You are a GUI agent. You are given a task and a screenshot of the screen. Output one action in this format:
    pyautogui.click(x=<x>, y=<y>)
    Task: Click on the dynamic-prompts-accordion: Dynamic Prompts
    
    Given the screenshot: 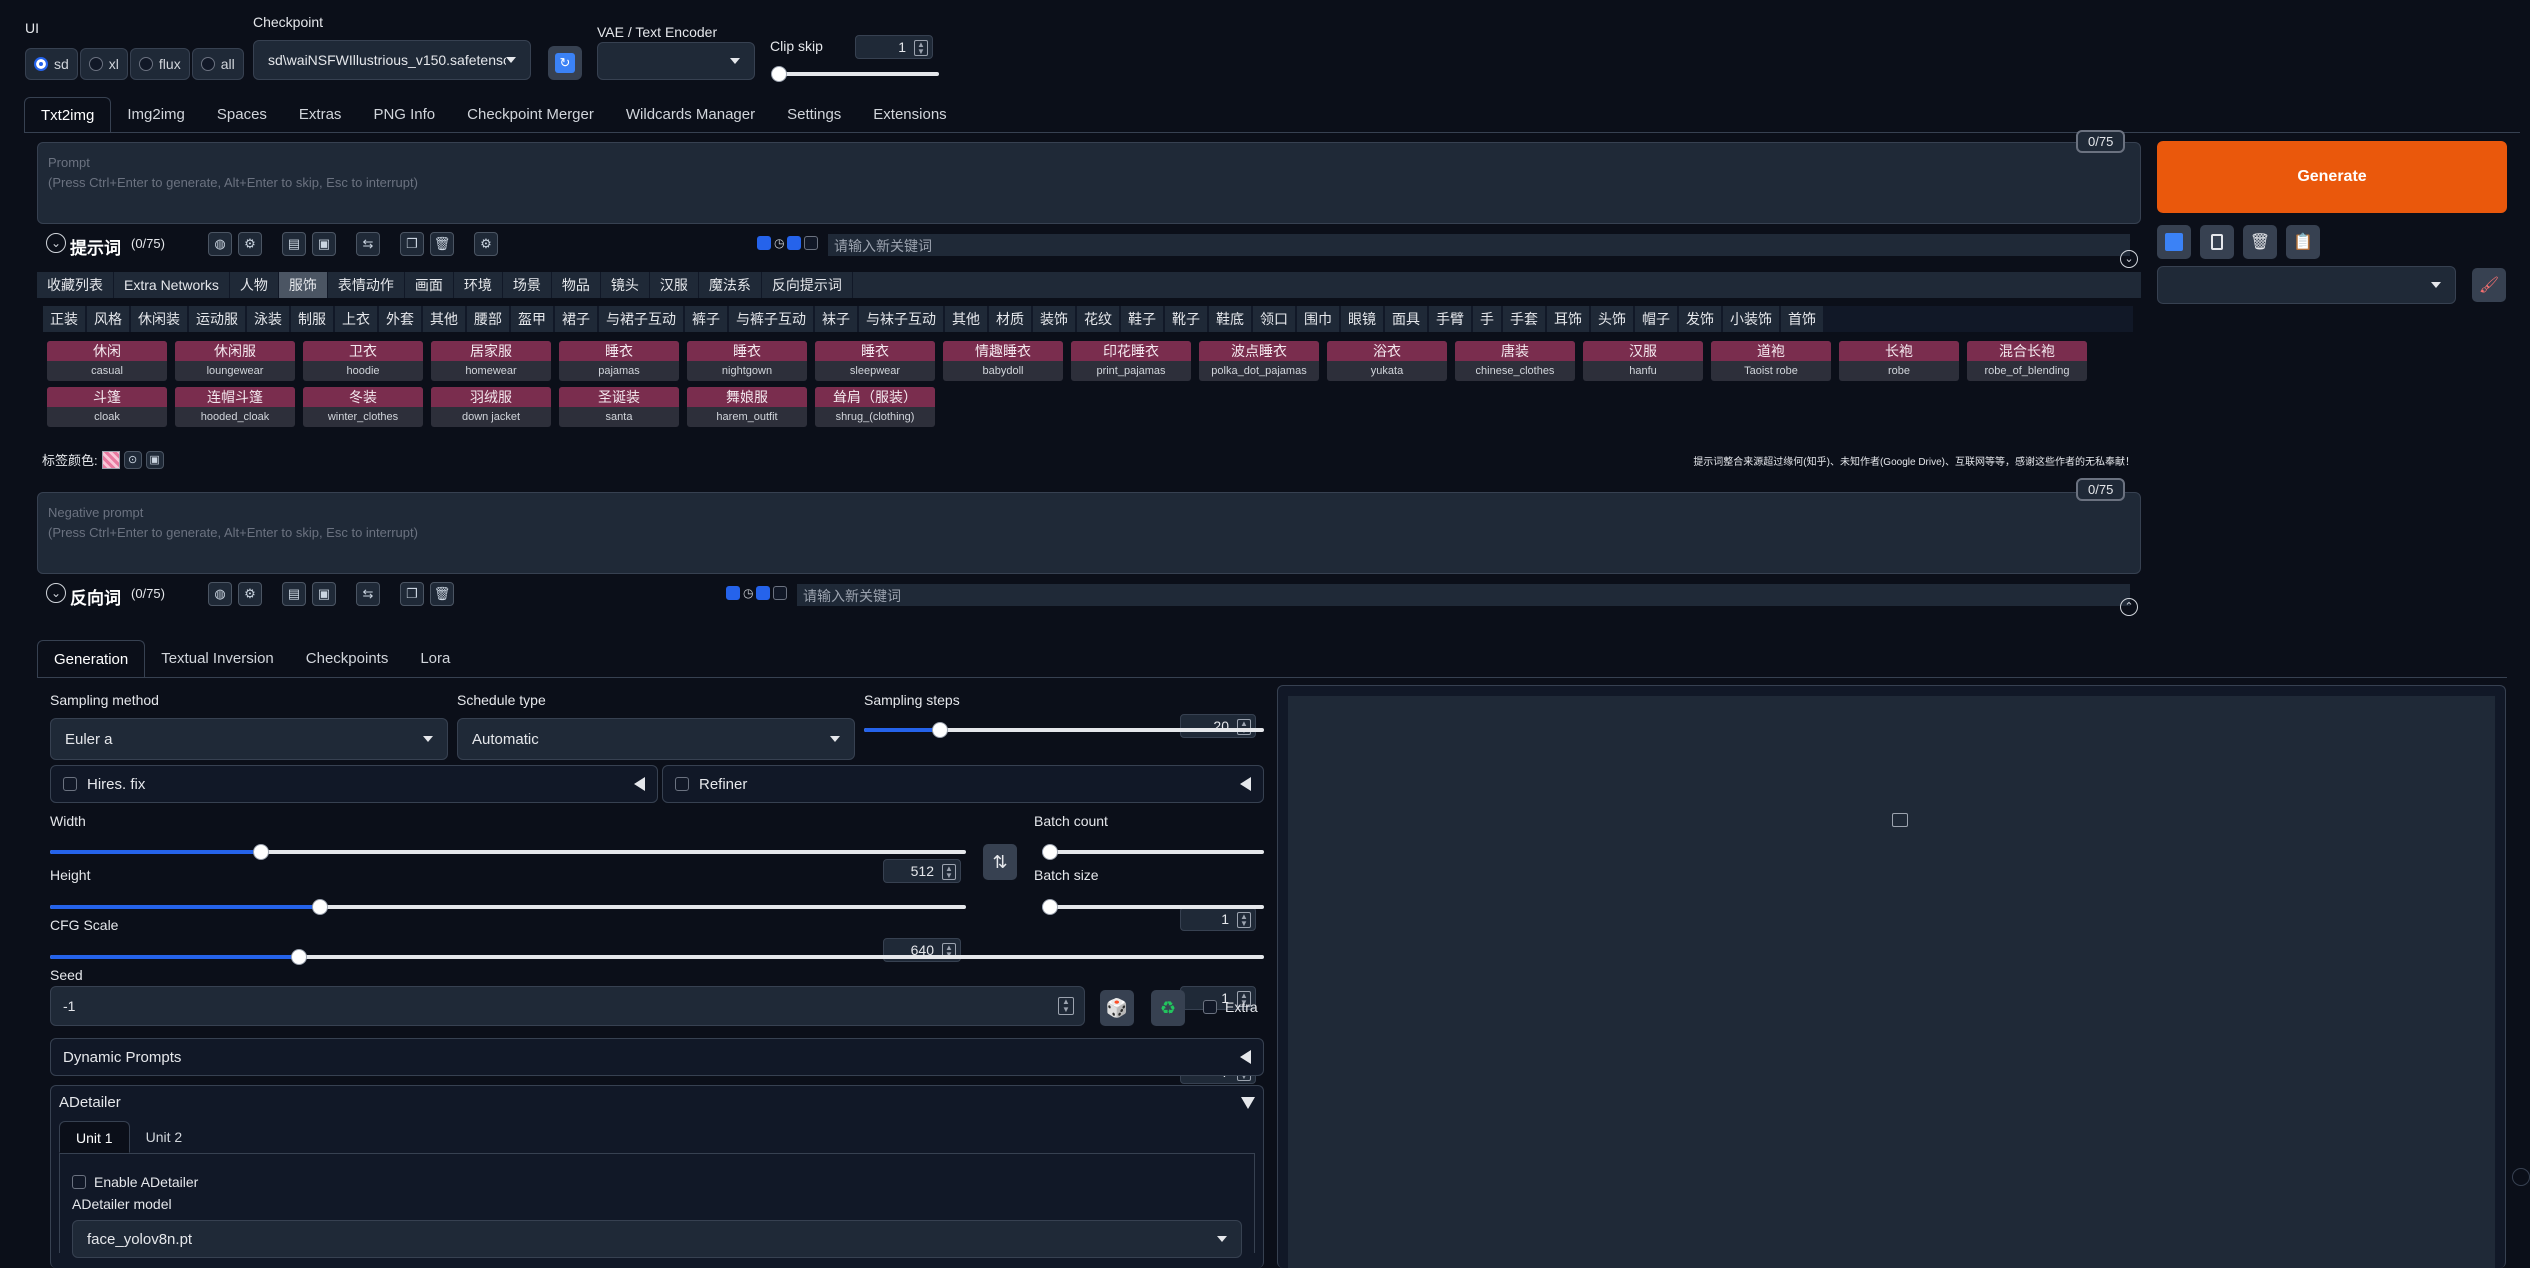 What is the action you would take?
    pyautogui.click(x=657, y=1057)
    